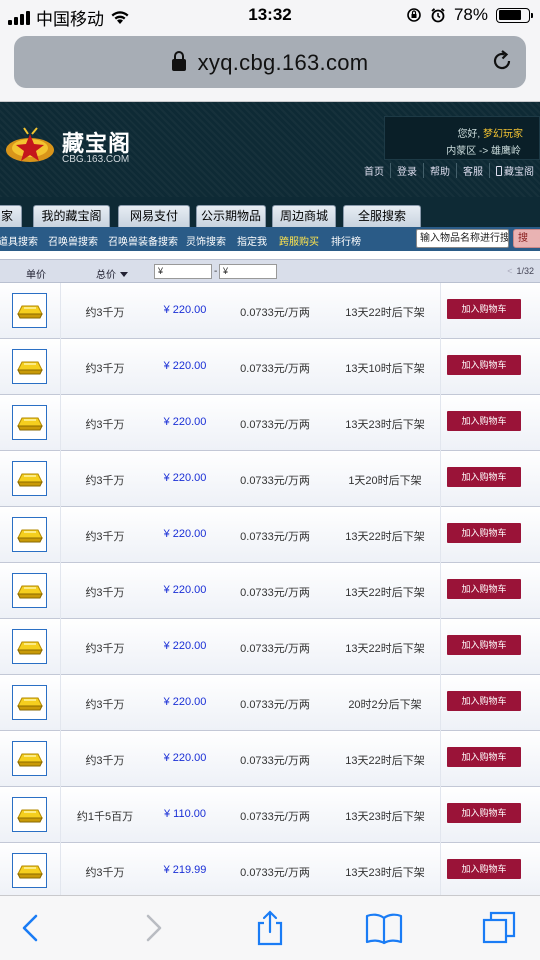 The height and width of the screenshot is (960, 540). What do you see at coordinates (462, 238) in the screenshot?
I see `item-search-input: 输入物品名称进行搜索` at bounding box center [462, 238].